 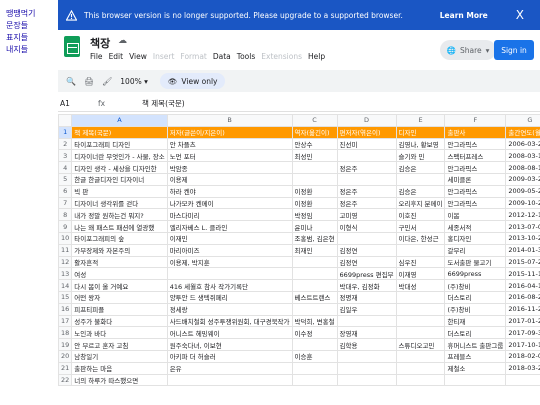 I want to click on table-cell: 박정임, so click(x=314, y=215).